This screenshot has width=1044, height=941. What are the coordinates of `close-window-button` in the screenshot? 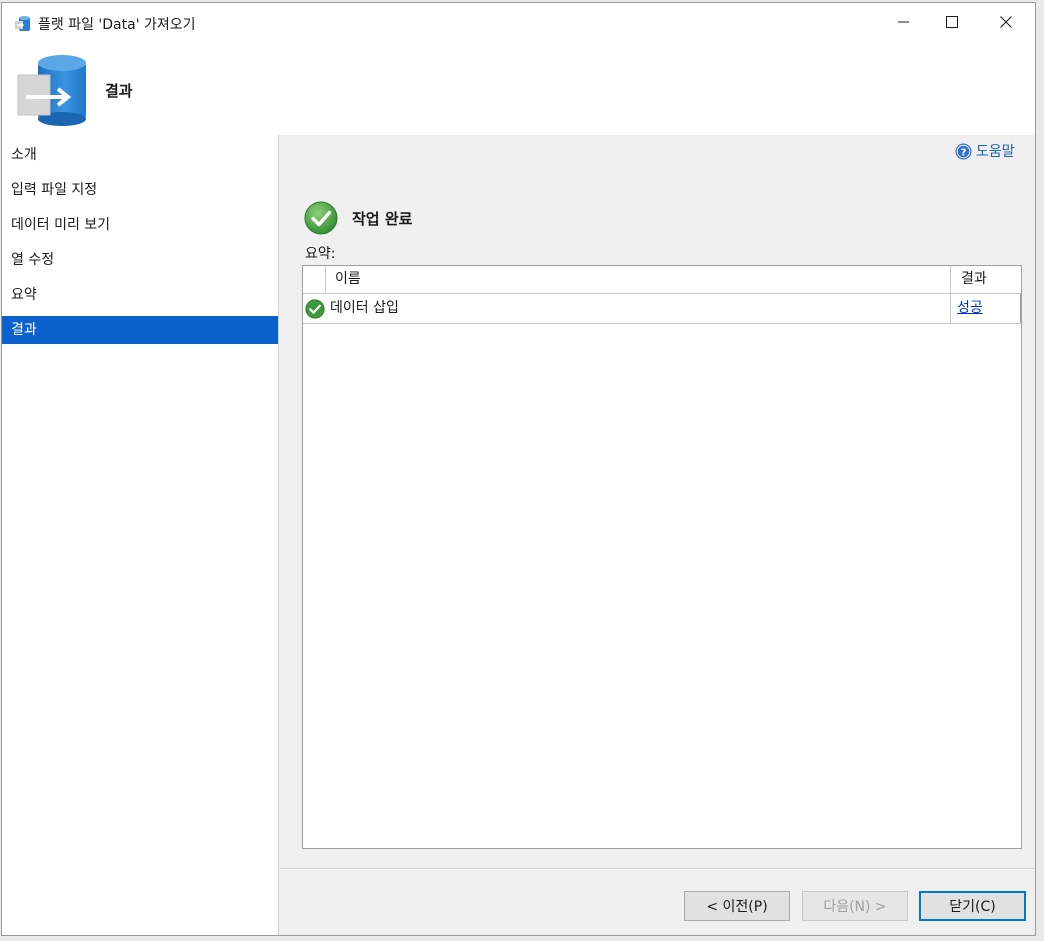 It's located at (1006, 22).